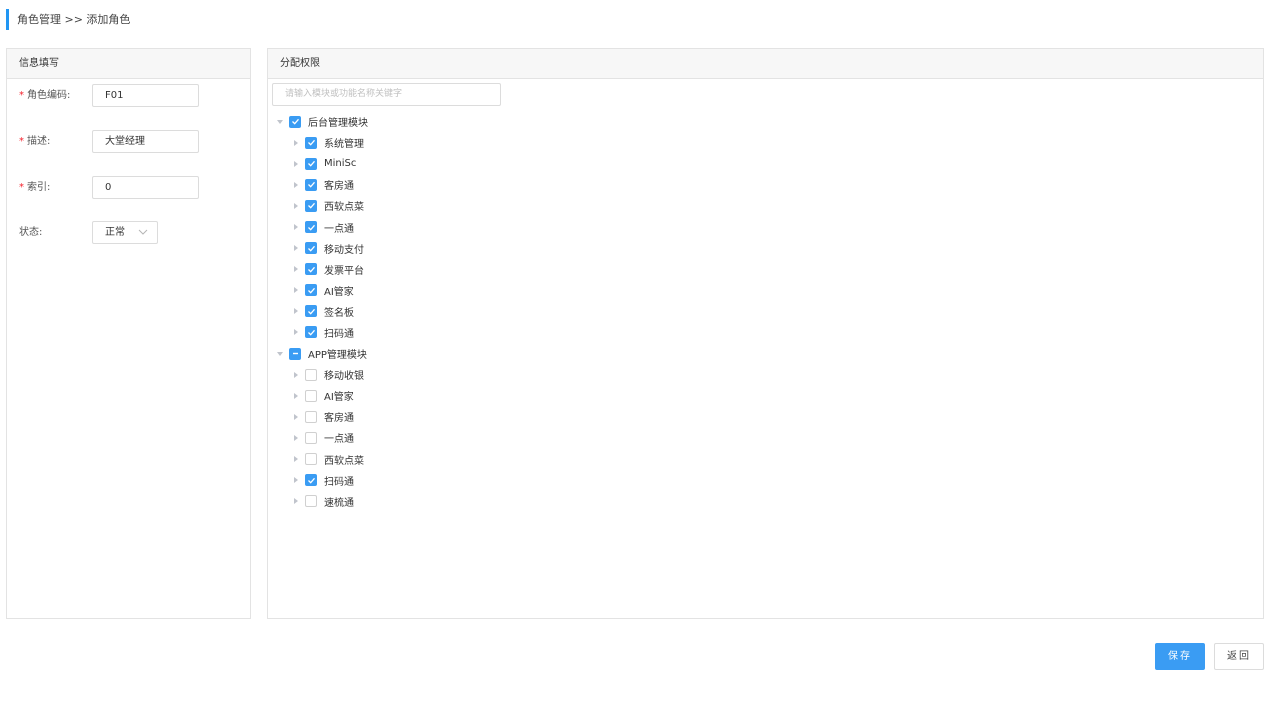  Describe the element at coordinates (386, 94) in the screenshot. I see `tree-search-input: 请输入模块或功能名称关键字` at that location.